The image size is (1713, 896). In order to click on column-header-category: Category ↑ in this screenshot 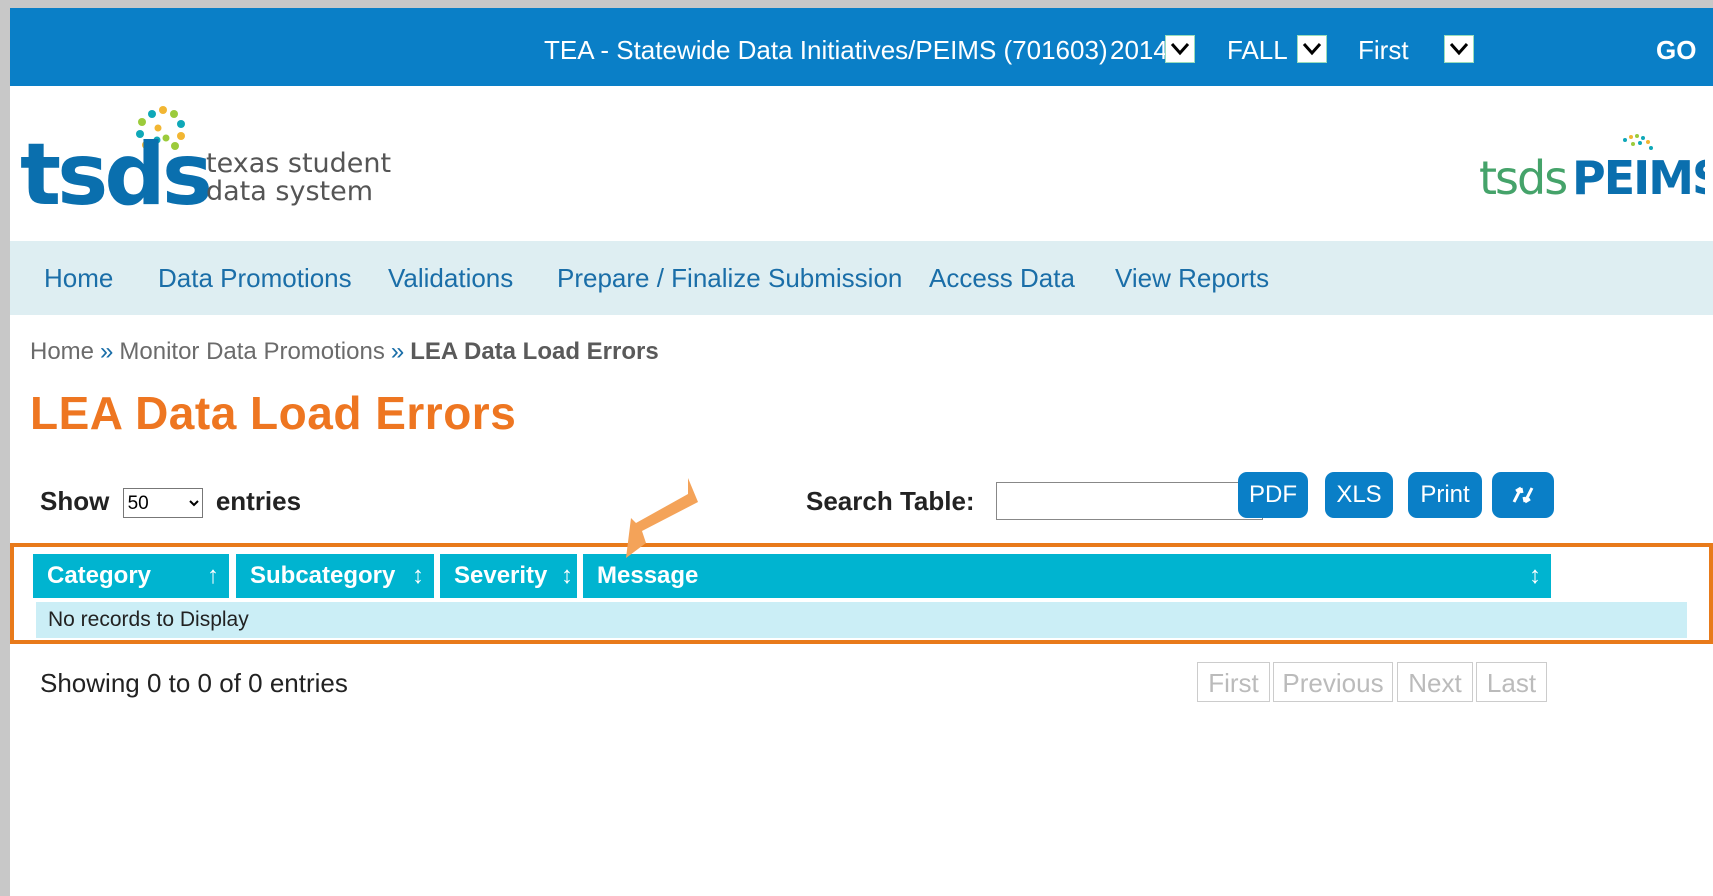, I will do `click(131, 576)`.